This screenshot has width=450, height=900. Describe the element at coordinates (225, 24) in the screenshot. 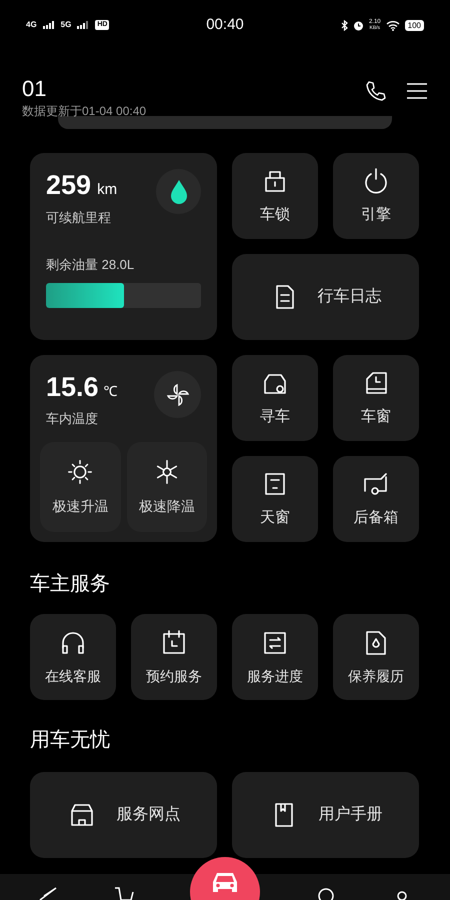

I see `clock: 00:40` at that location.